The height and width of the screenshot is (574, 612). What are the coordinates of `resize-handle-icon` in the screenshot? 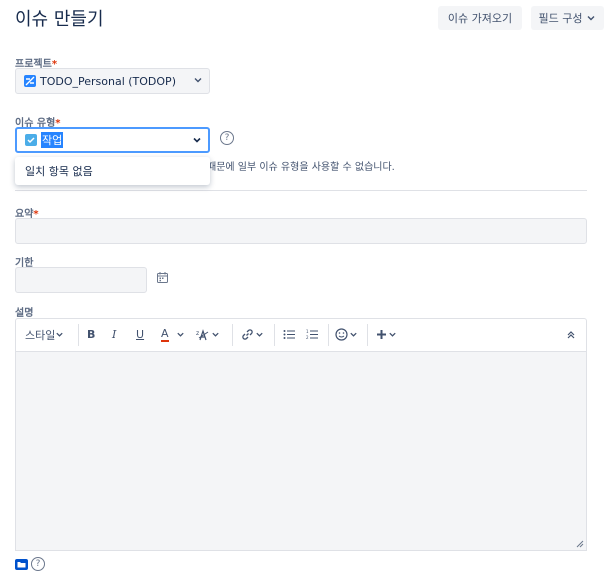 It's located at (580, 544).